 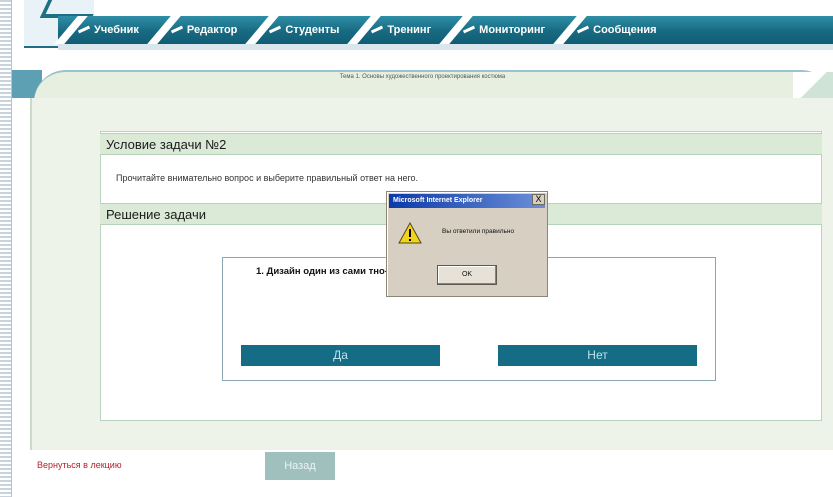 I want to click on no-answer-button: Нет, so click(x=597, y=355).